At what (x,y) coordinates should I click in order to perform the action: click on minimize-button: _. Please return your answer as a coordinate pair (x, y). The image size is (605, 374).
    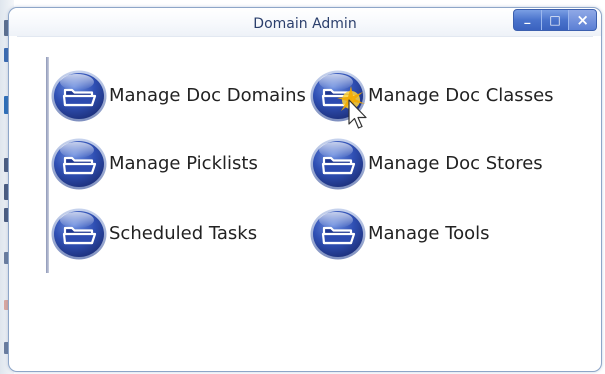
    Looking at the image, I should click on (527, 20).